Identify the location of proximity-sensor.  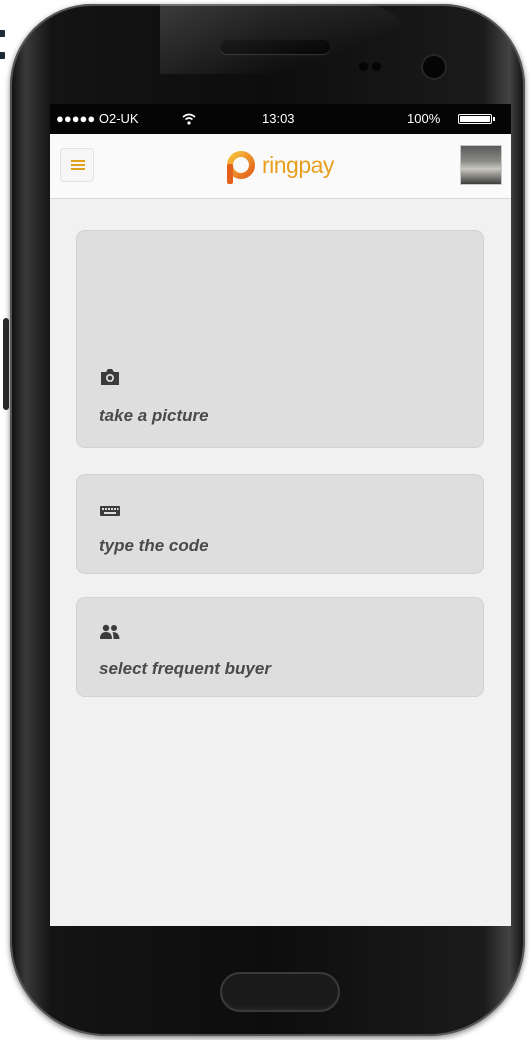
(363, 66).